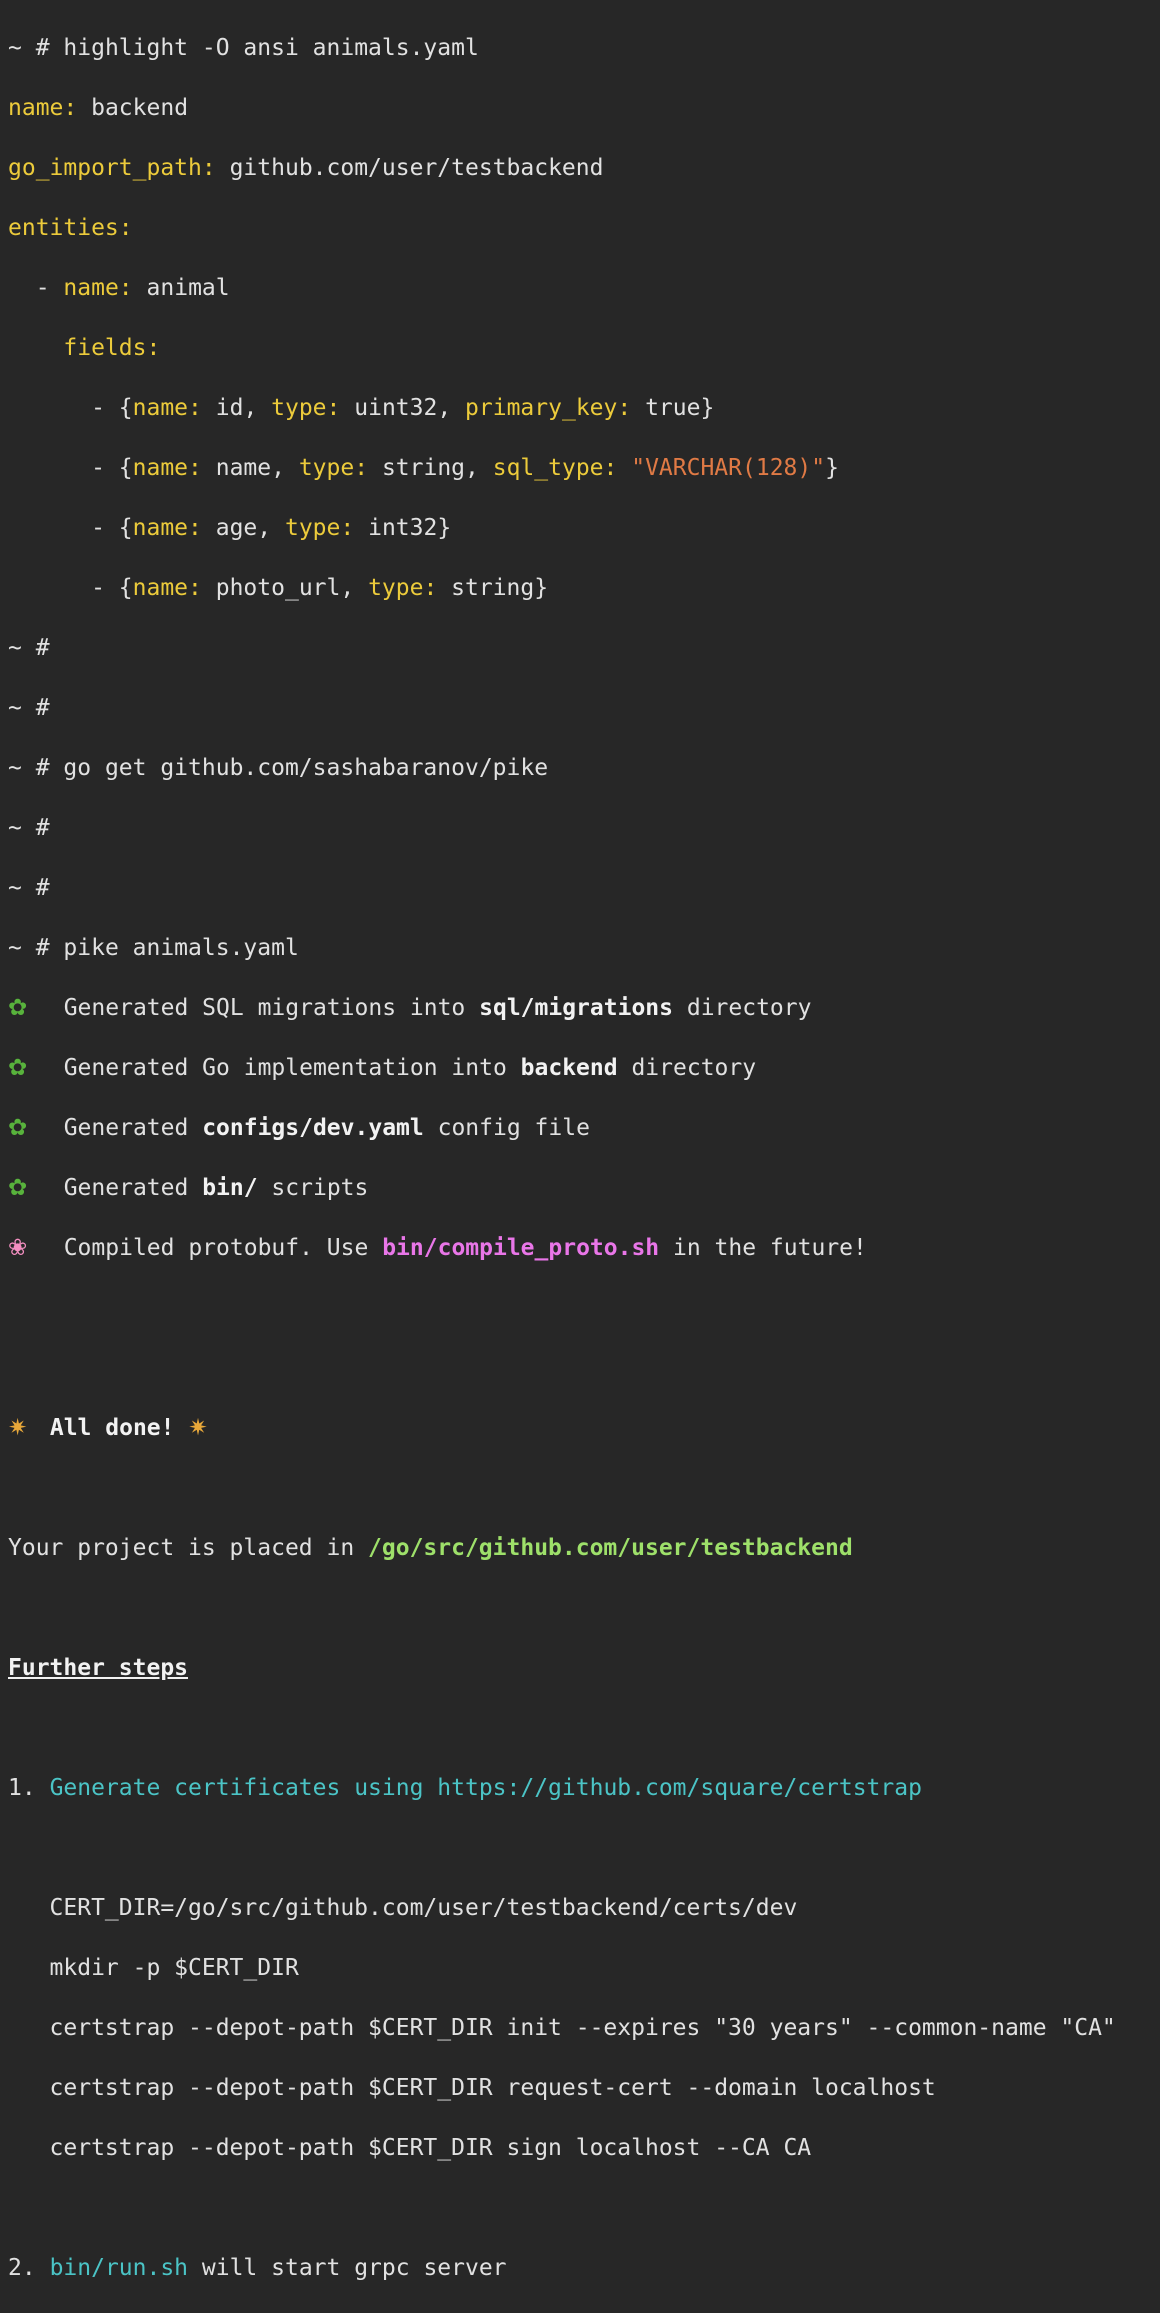 This screenshot has width=1160, height=2313. What do you see at coordinates (112, 168) in the screenshot?
I see `yaml-key: go_import_path:` at bounding box center [112, 168].